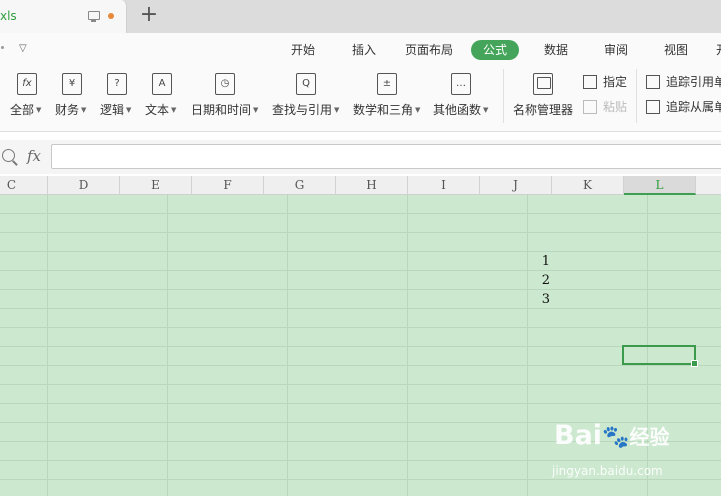  I want to click on lookup-reference-label: 查找与引用, so click(302, 110).